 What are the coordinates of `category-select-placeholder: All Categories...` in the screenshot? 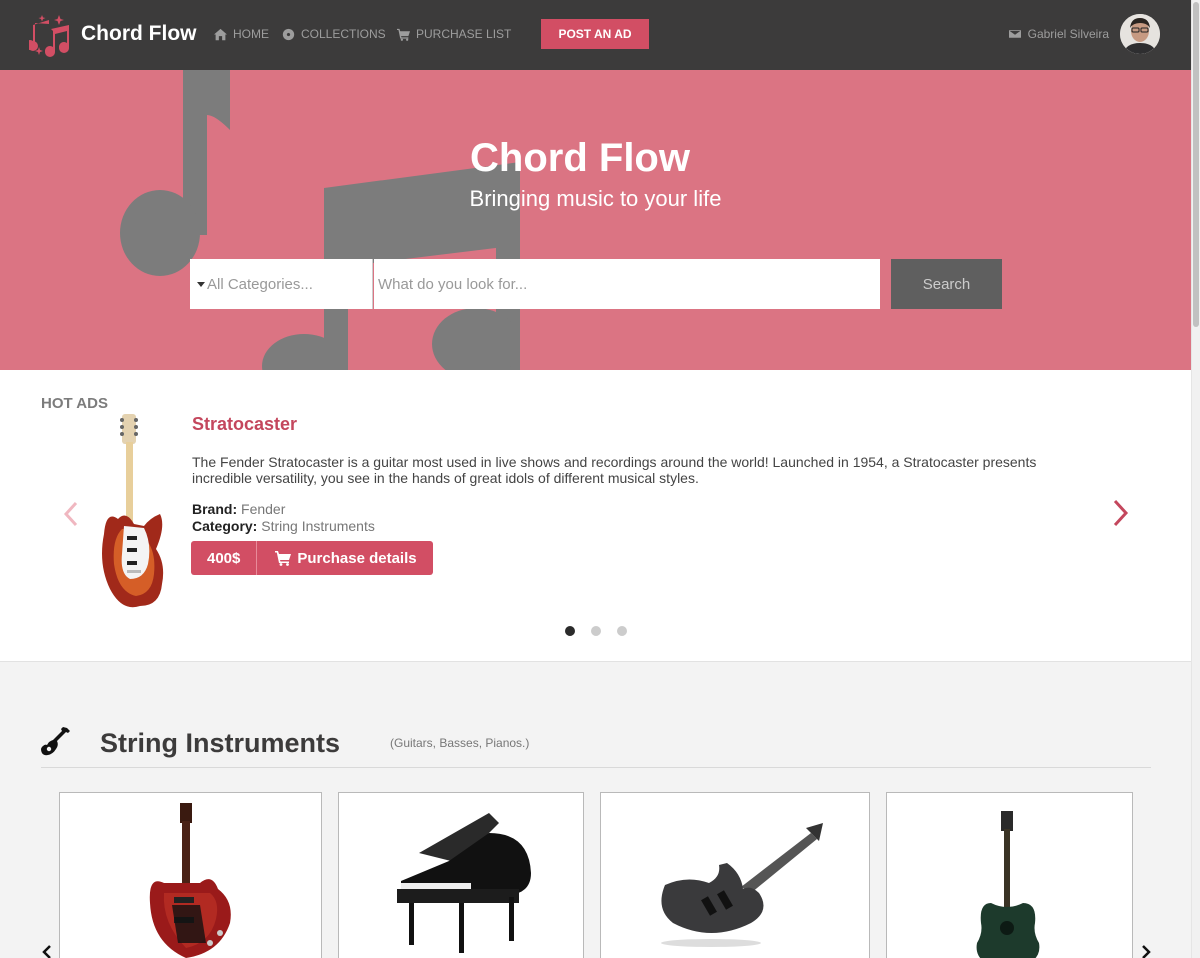 It's located at (260, 284).